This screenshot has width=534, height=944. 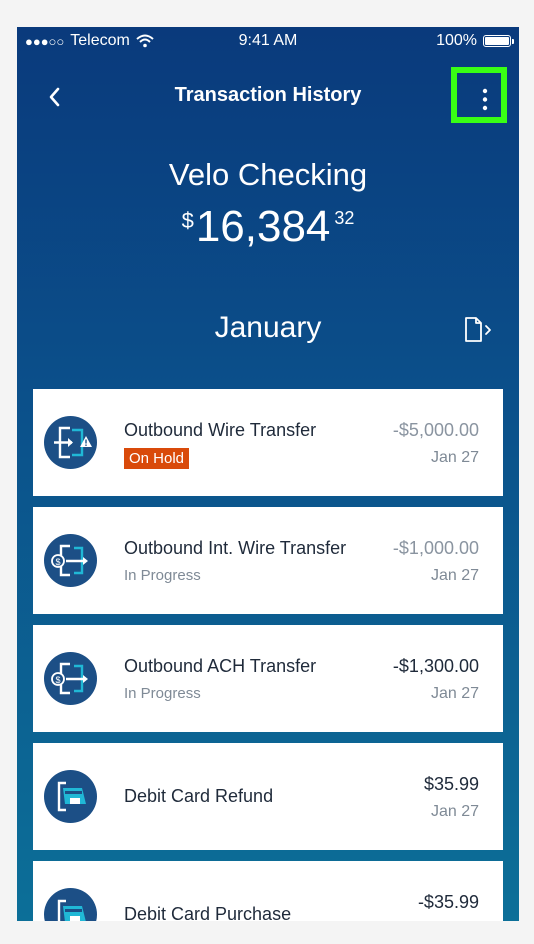 I want to click on balance-cents: 32, so click(x=344, y=218).